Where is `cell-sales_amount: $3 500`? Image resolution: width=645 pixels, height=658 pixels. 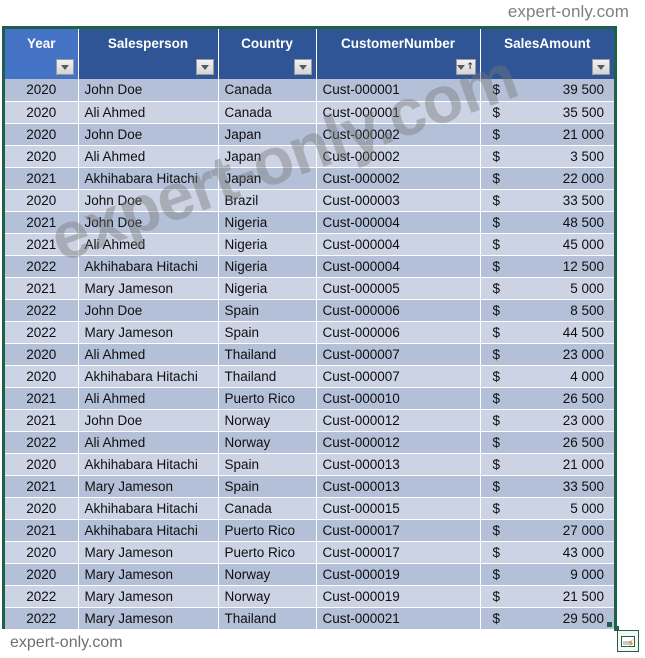 cell-sales_amount: $3 500 is located at coordinates (547, 156).